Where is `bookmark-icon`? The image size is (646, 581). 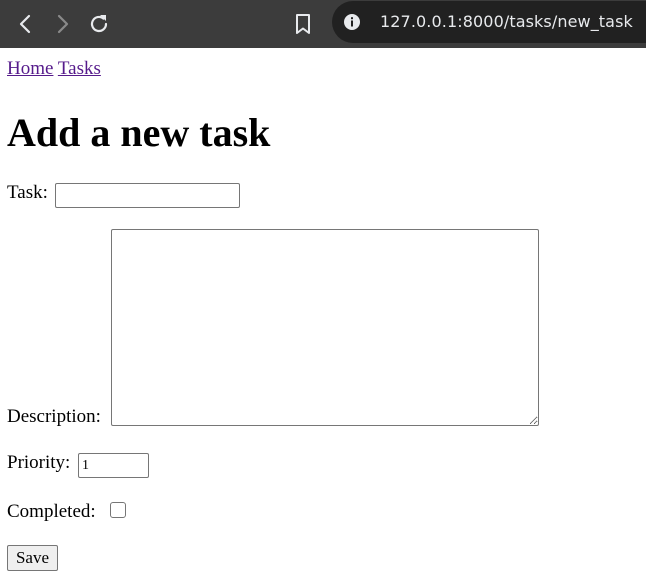
bookmark-icon is located at coordinates (303, 24).